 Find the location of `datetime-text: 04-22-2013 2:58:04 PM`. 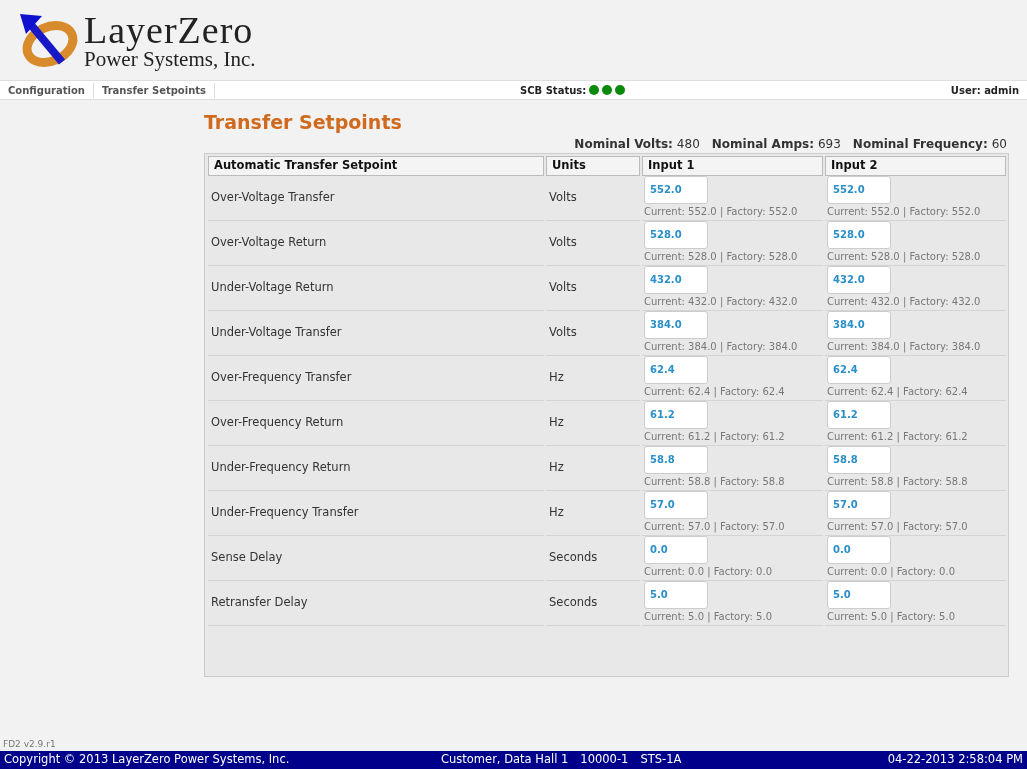

datetime-text: 04-22-2013 2:58:04 PM is located at coordinates (955, 760).